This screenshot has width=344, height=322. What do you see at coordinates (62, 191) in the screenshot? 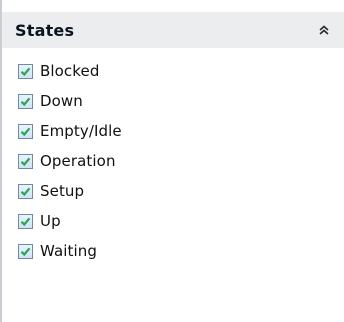
I see `state-label: Setup` at bounding box center [62, 191].